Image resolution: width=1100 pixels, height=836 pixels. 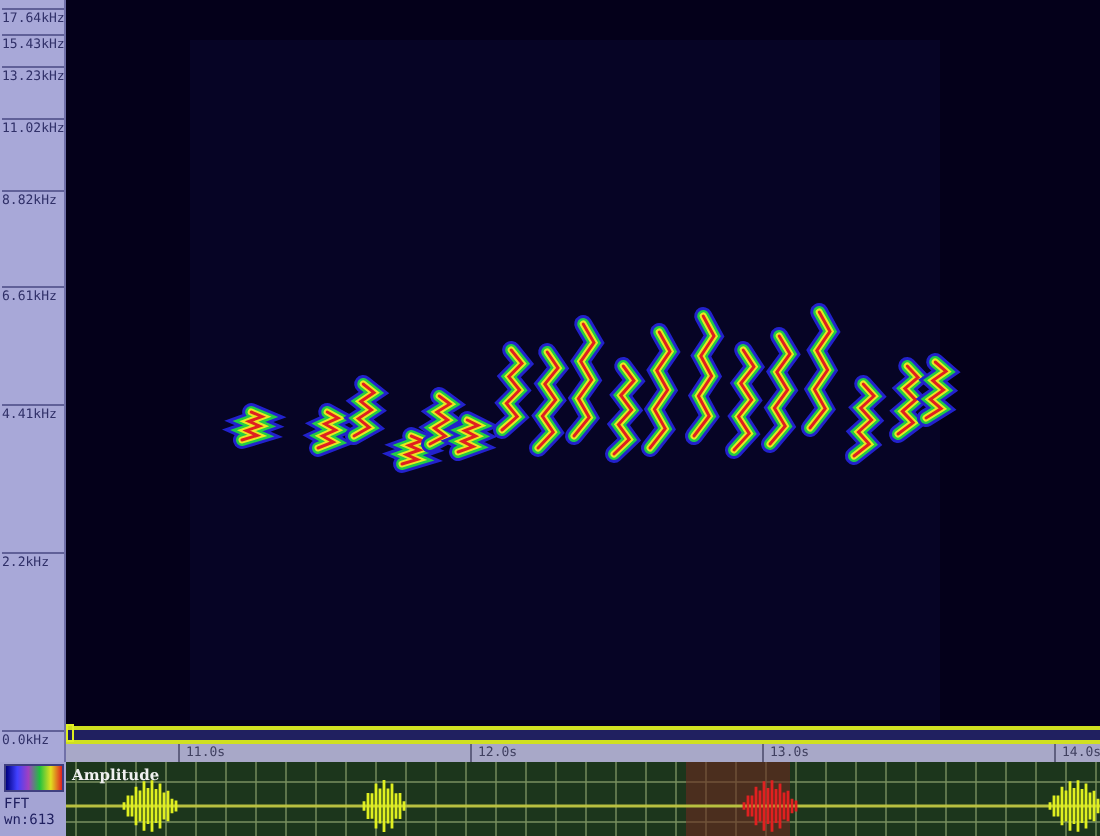 I want to click on color-scale-bar, so click(x=34, y=778).